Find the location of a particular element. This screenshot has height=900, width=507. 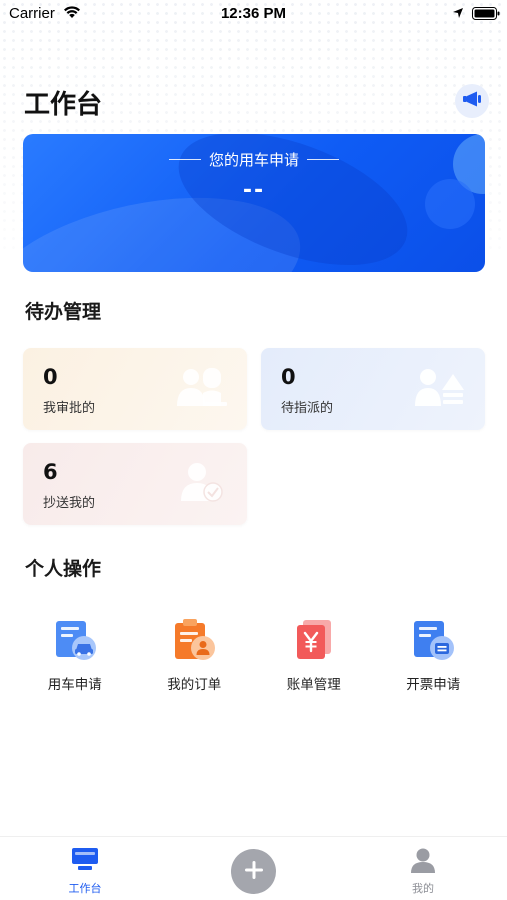

action-invoice-apply: 开票申请 is located at coordinates (434, 657).